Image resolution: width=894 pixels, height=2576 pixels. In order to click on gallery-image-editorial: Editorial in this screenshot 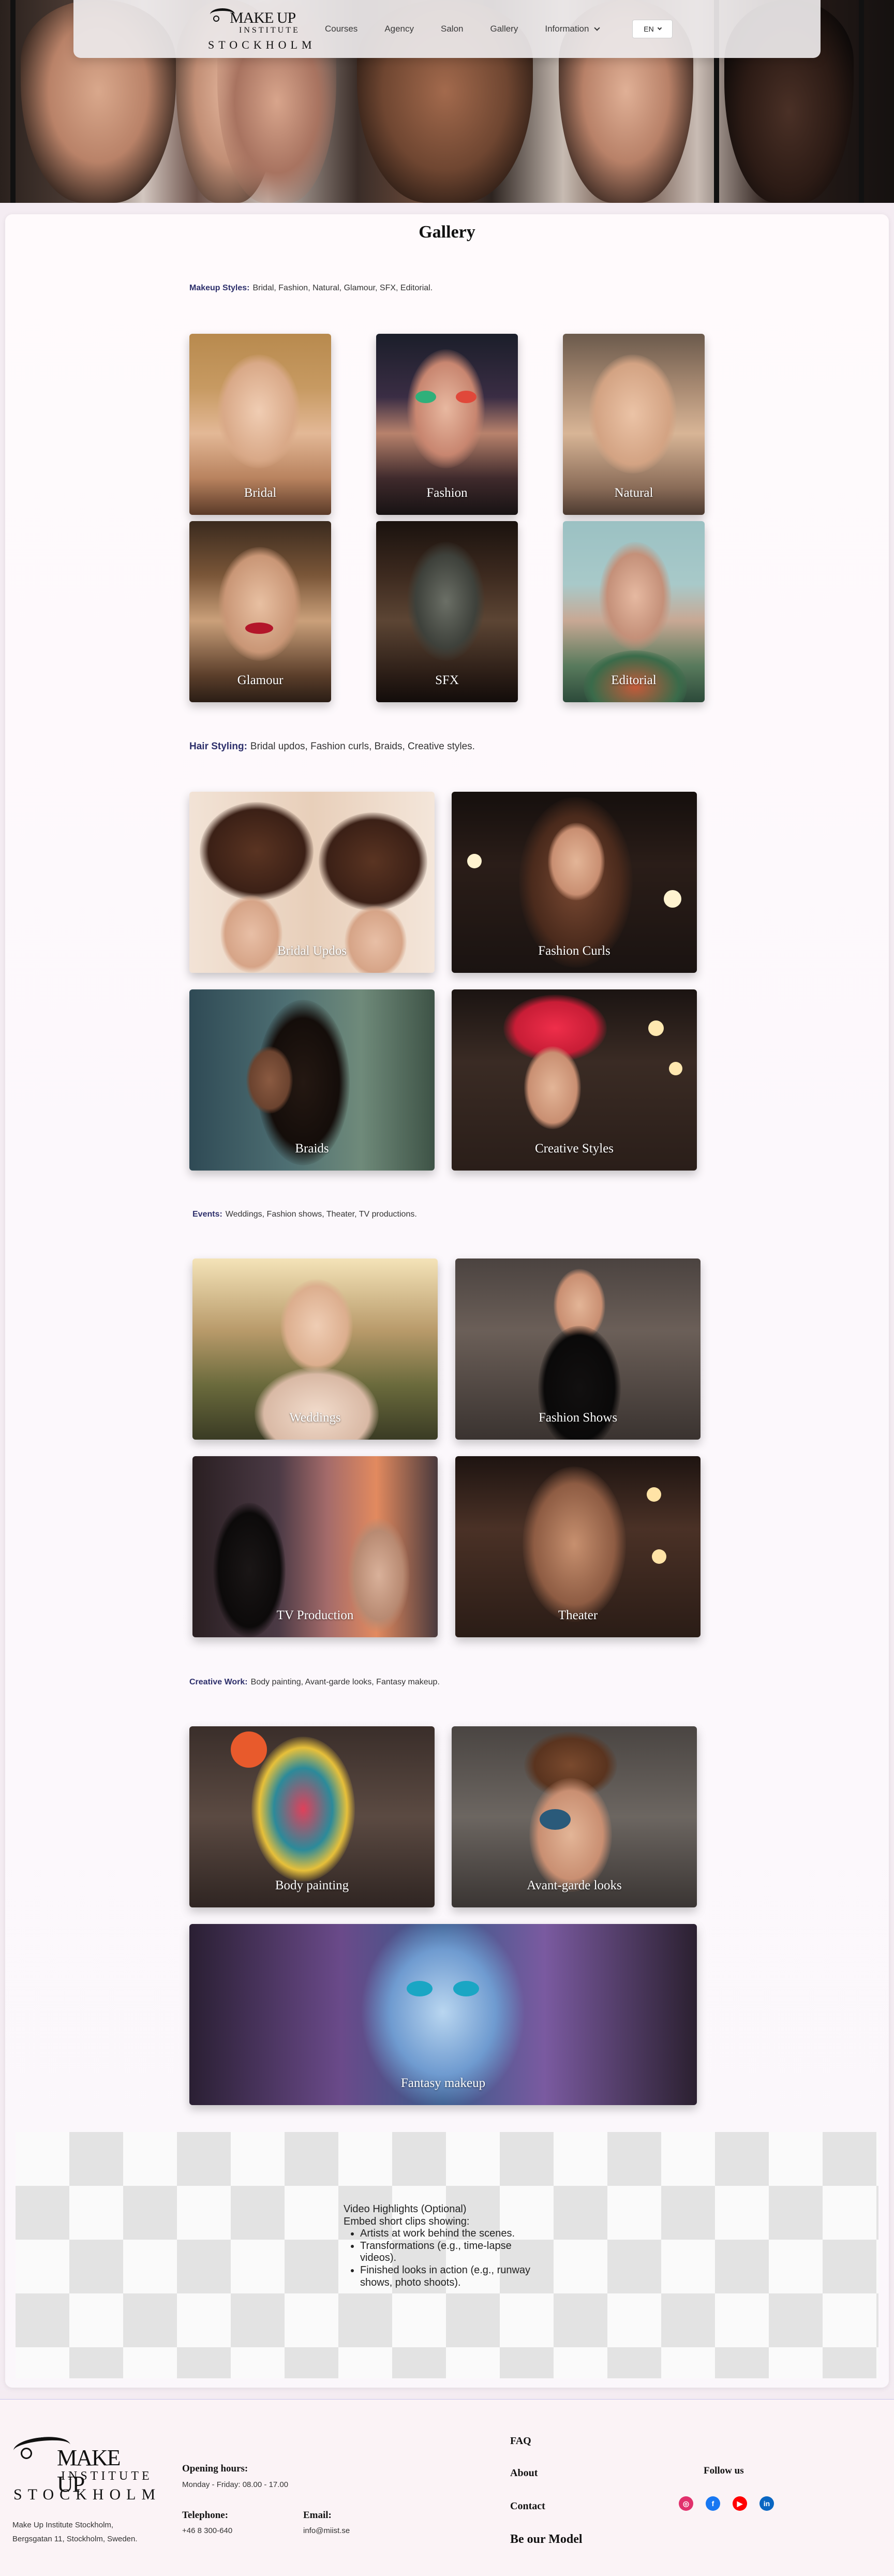, I will do `click(634, 611)`.